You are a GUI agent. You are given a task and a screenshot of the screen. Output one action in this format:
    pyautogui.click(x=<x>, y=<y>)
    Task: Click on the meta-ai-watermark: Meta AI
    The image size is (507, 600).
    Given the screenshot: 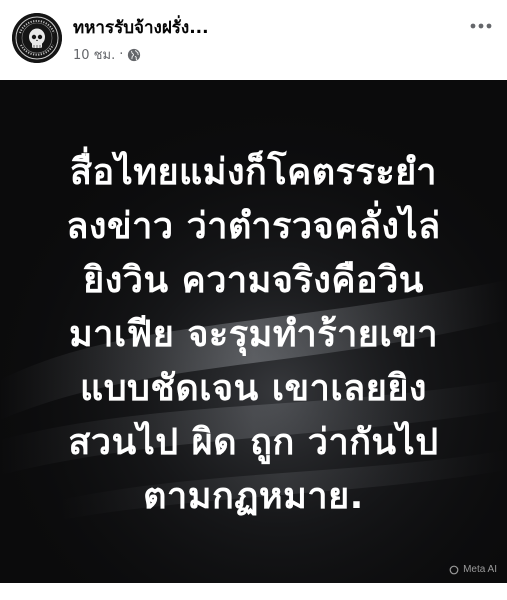 What is the action you would take?
    pyautogui.click(x=473, y=569)
    